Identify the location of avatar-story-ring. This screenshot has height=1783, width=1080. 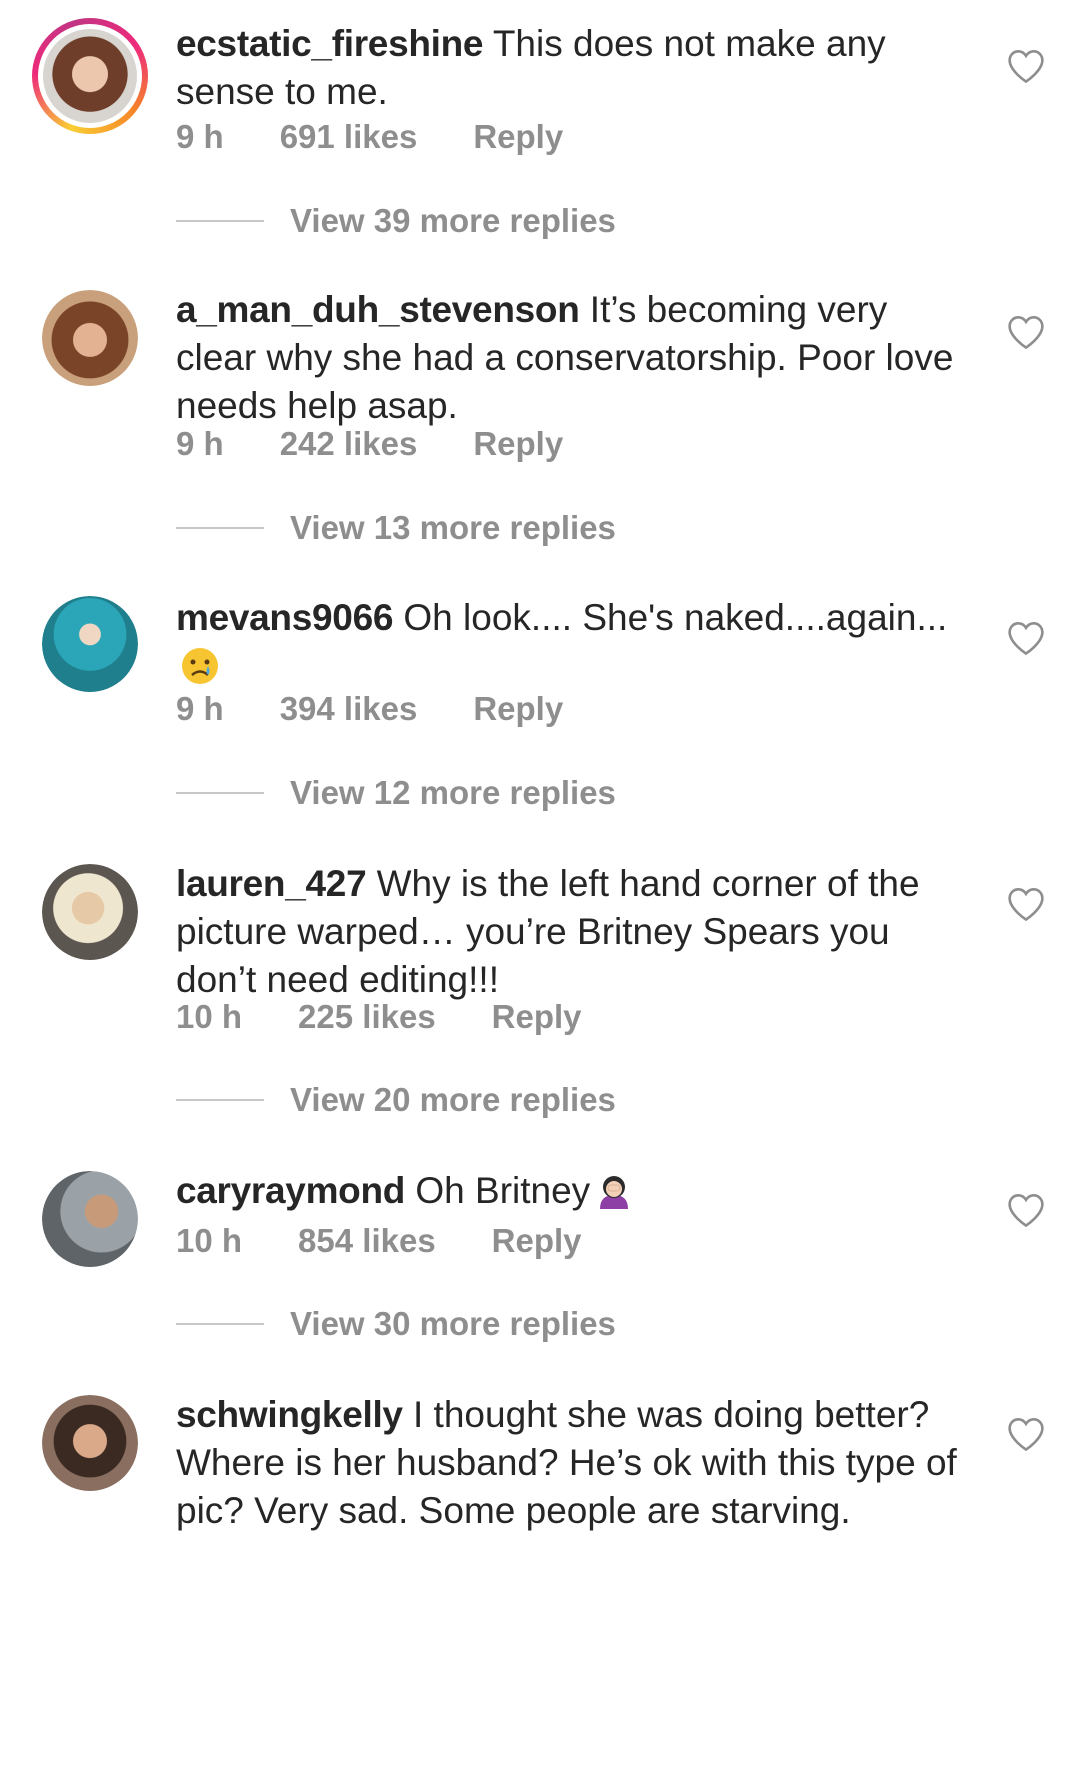
(90, 76).